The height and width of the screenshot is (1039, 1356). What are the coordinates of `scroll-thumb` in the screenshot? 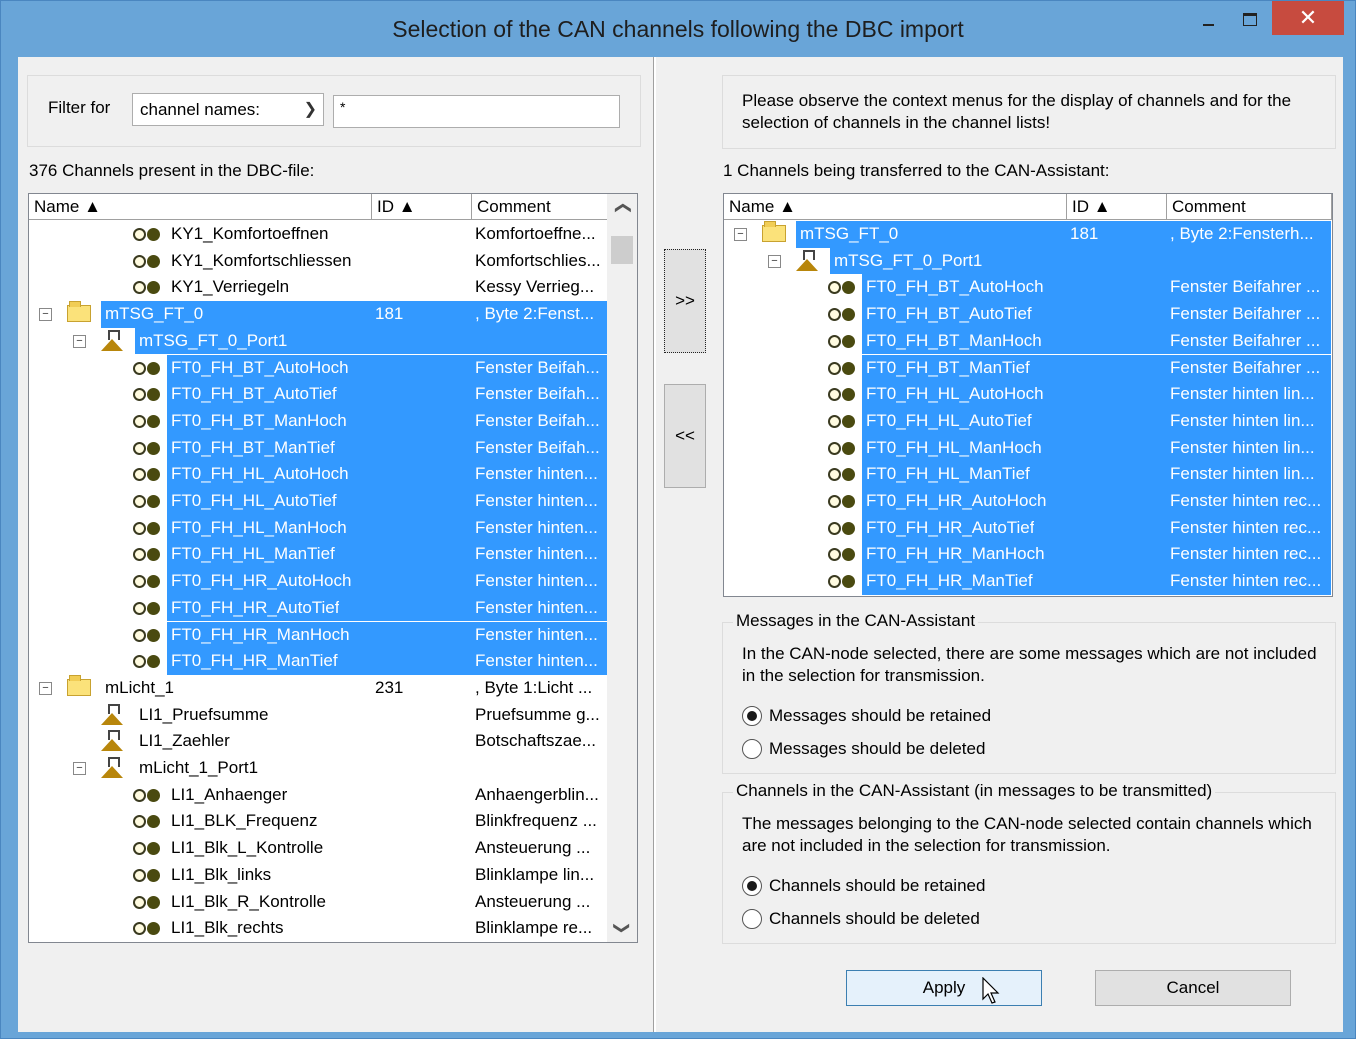 It's located at (622, 250).